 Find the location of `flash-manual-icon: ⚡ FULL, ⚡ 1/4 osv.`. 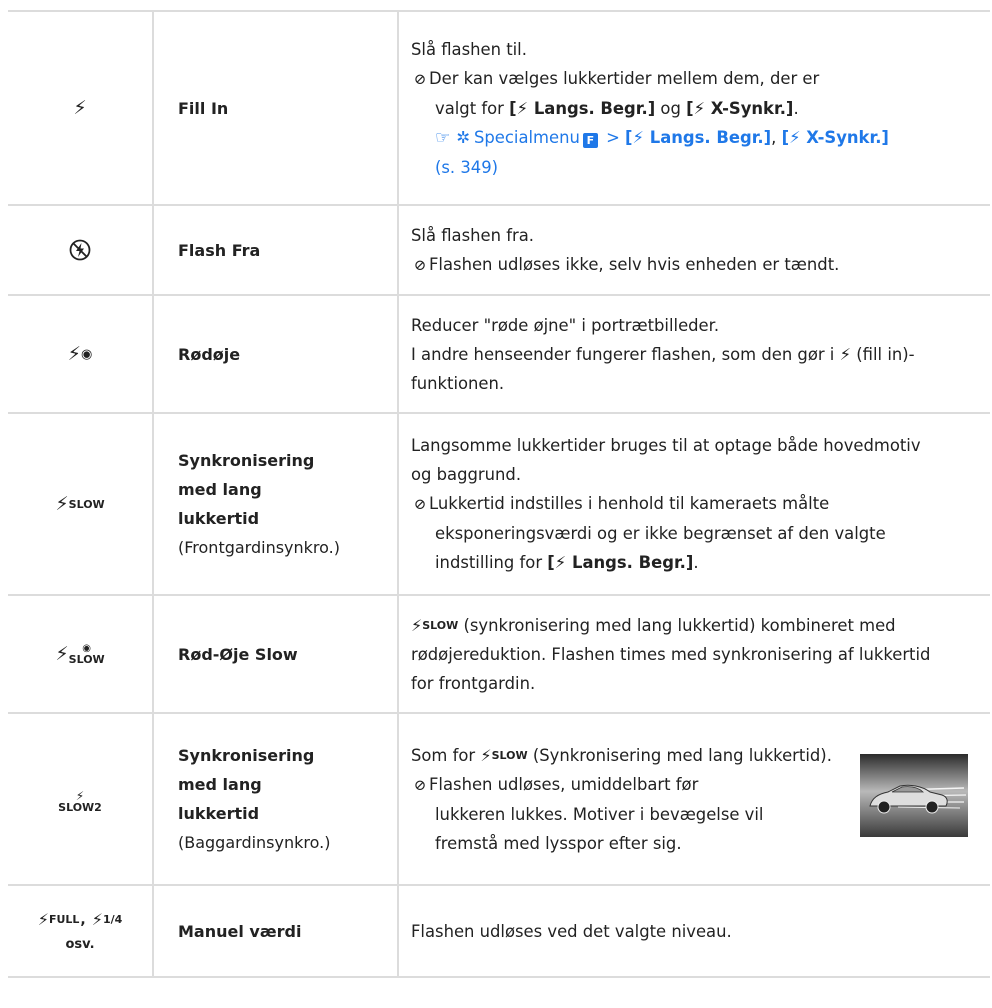

flash-manual-icon: ⚡ FULL, ⚡ 1/4 osv. is located at coordinates (81, 931).